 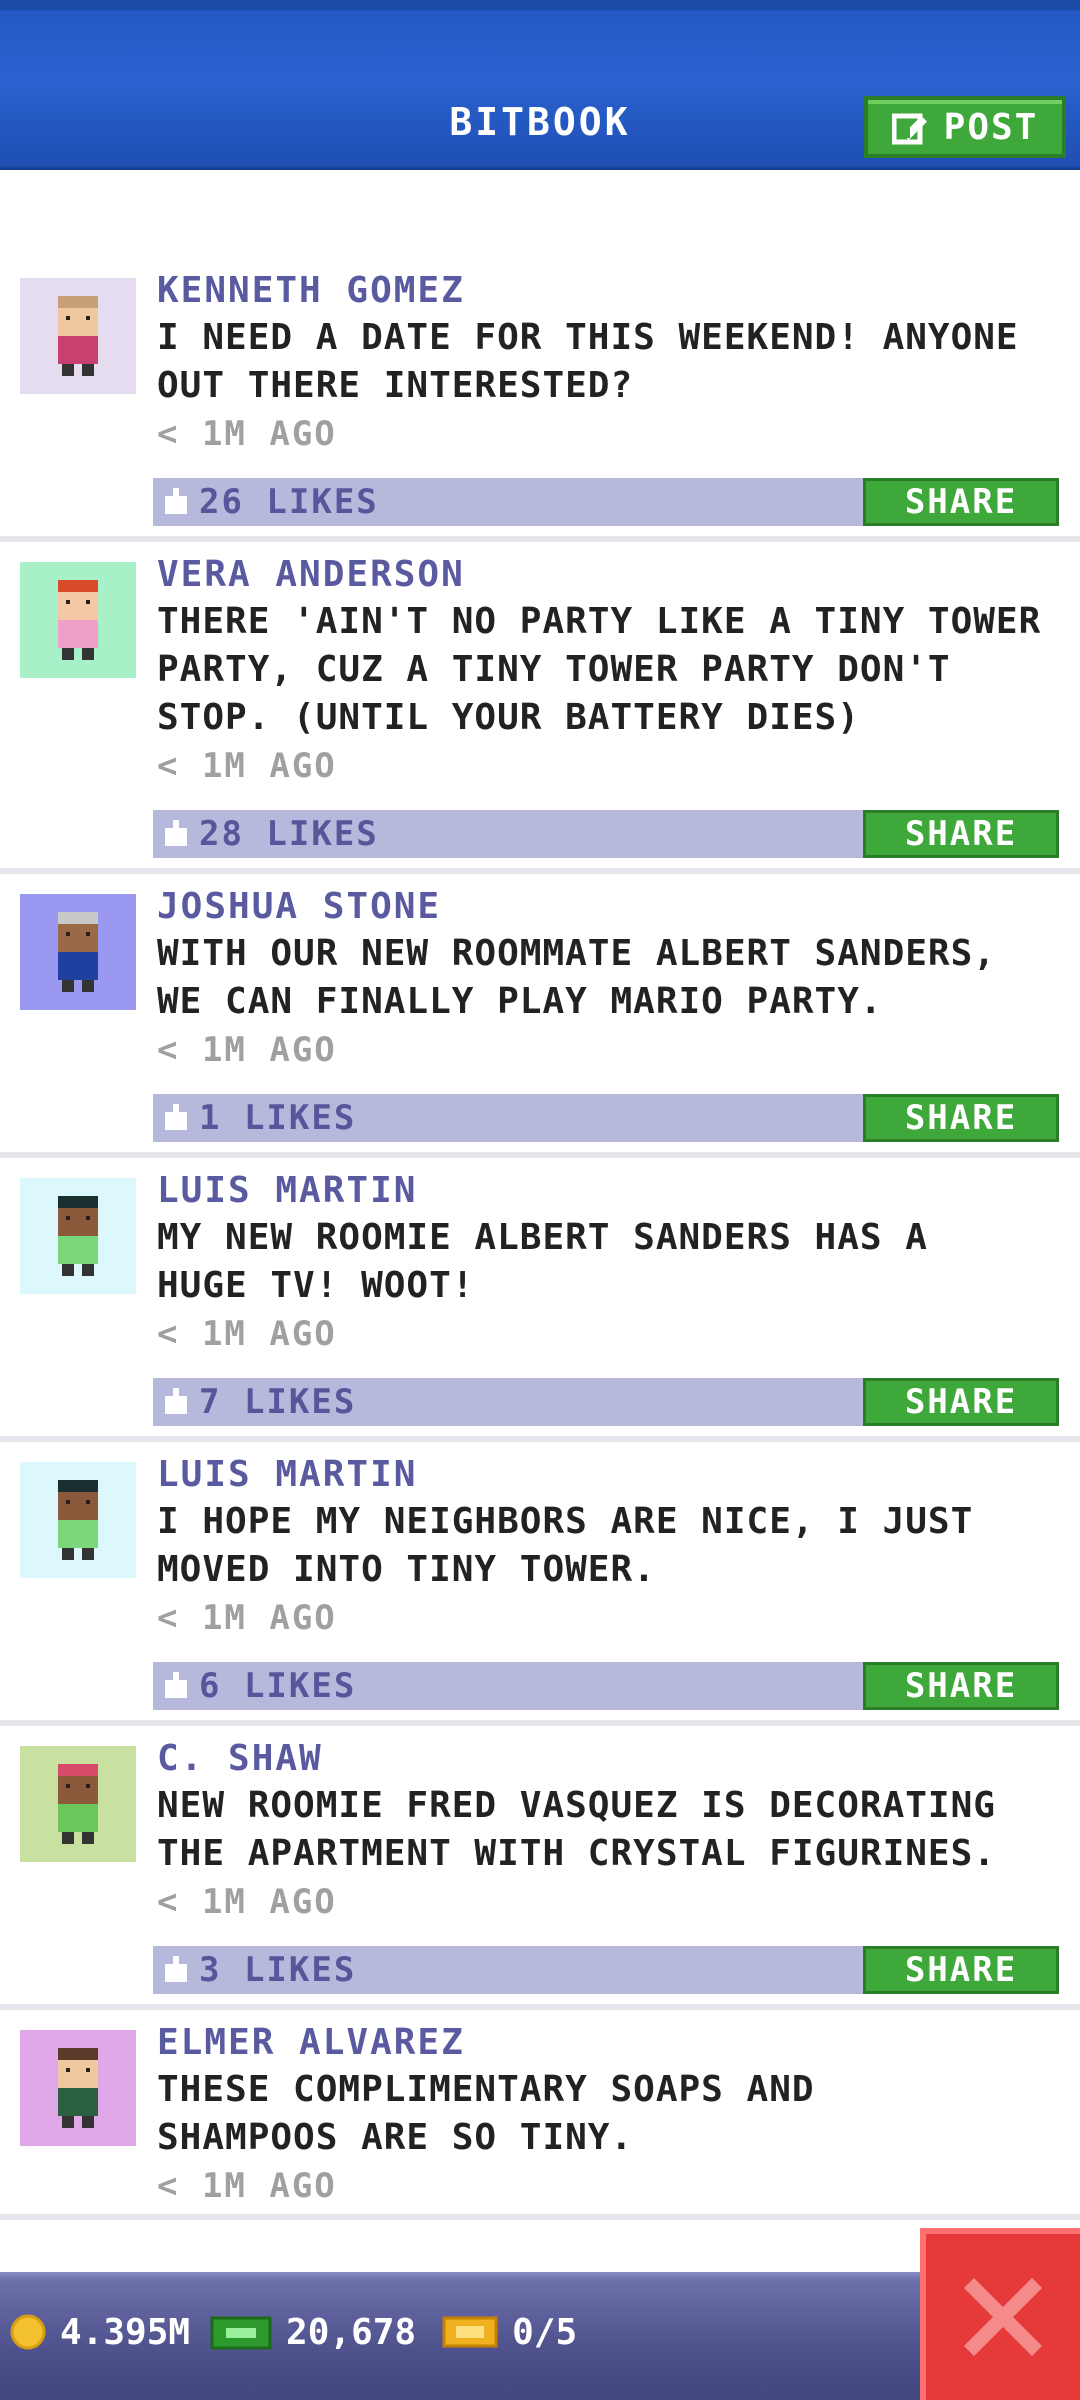 I want to click on like-bar: 26 LIKES SHARE, so click(x=606, y=502).